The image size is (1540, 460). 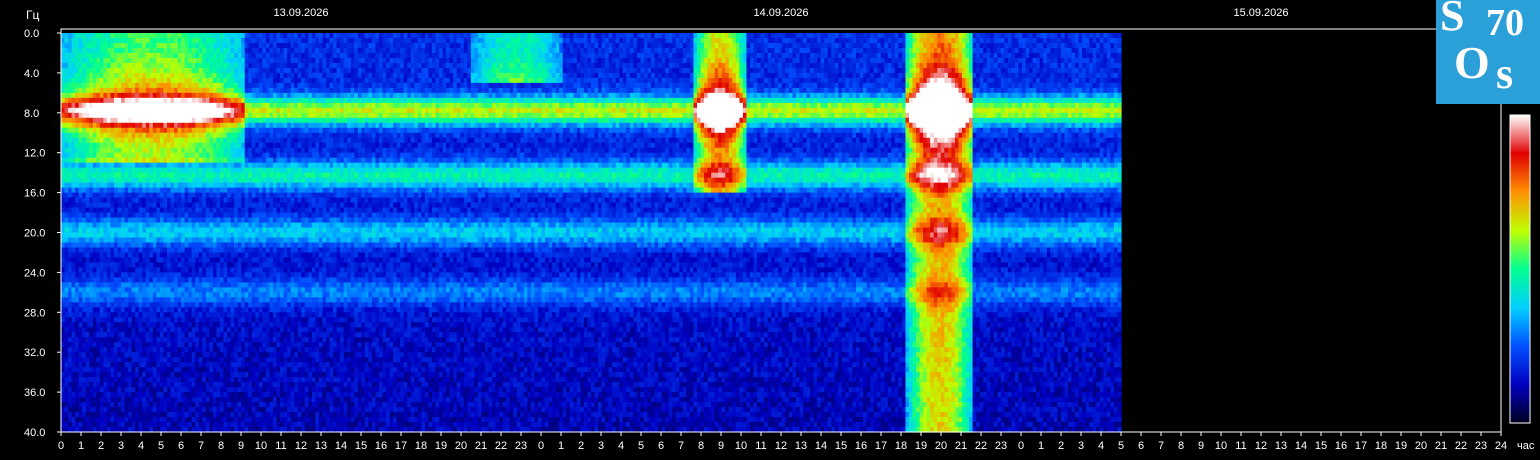 What do you see at coordinates (31, 114) in the screenshot?
I see `y-tick-label: 8.0` at bounding box center [31, 114].